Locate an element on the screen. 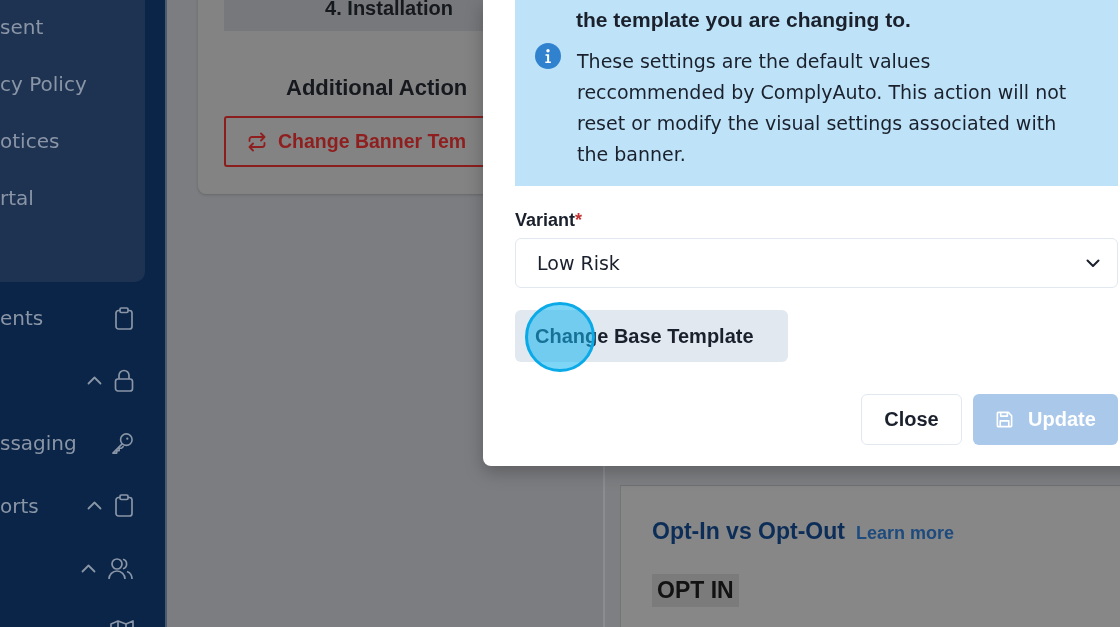 Image resolution: width=1120 pixels, height=627 pixels. submenu-item: rtal is located at coordinates (72, 197).